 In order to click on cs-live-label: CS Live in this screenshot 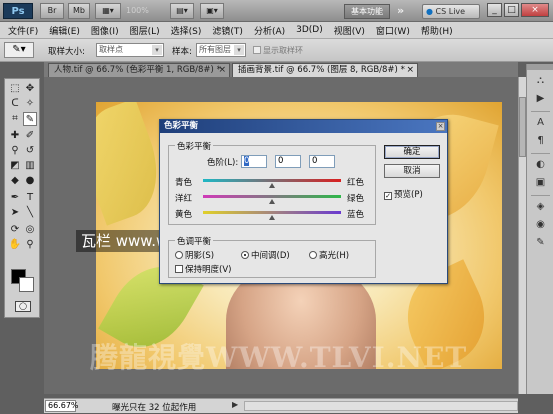, I will do `click(450, 11)`.